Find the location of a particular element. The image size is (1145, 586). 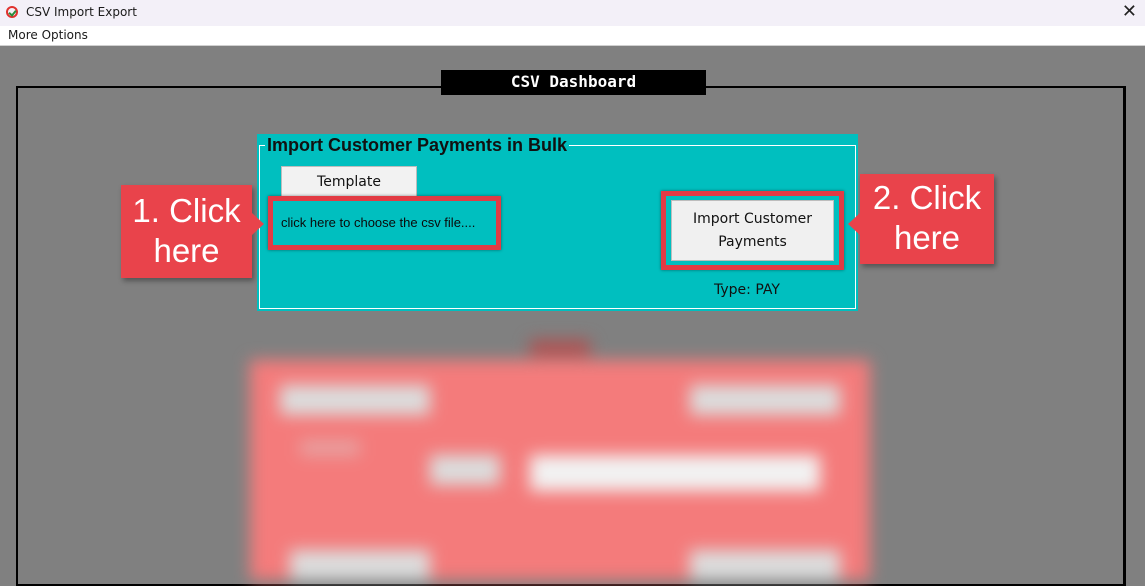

import-customer-payments-button: Import Customer Payments is located at coordinates (752, 230).